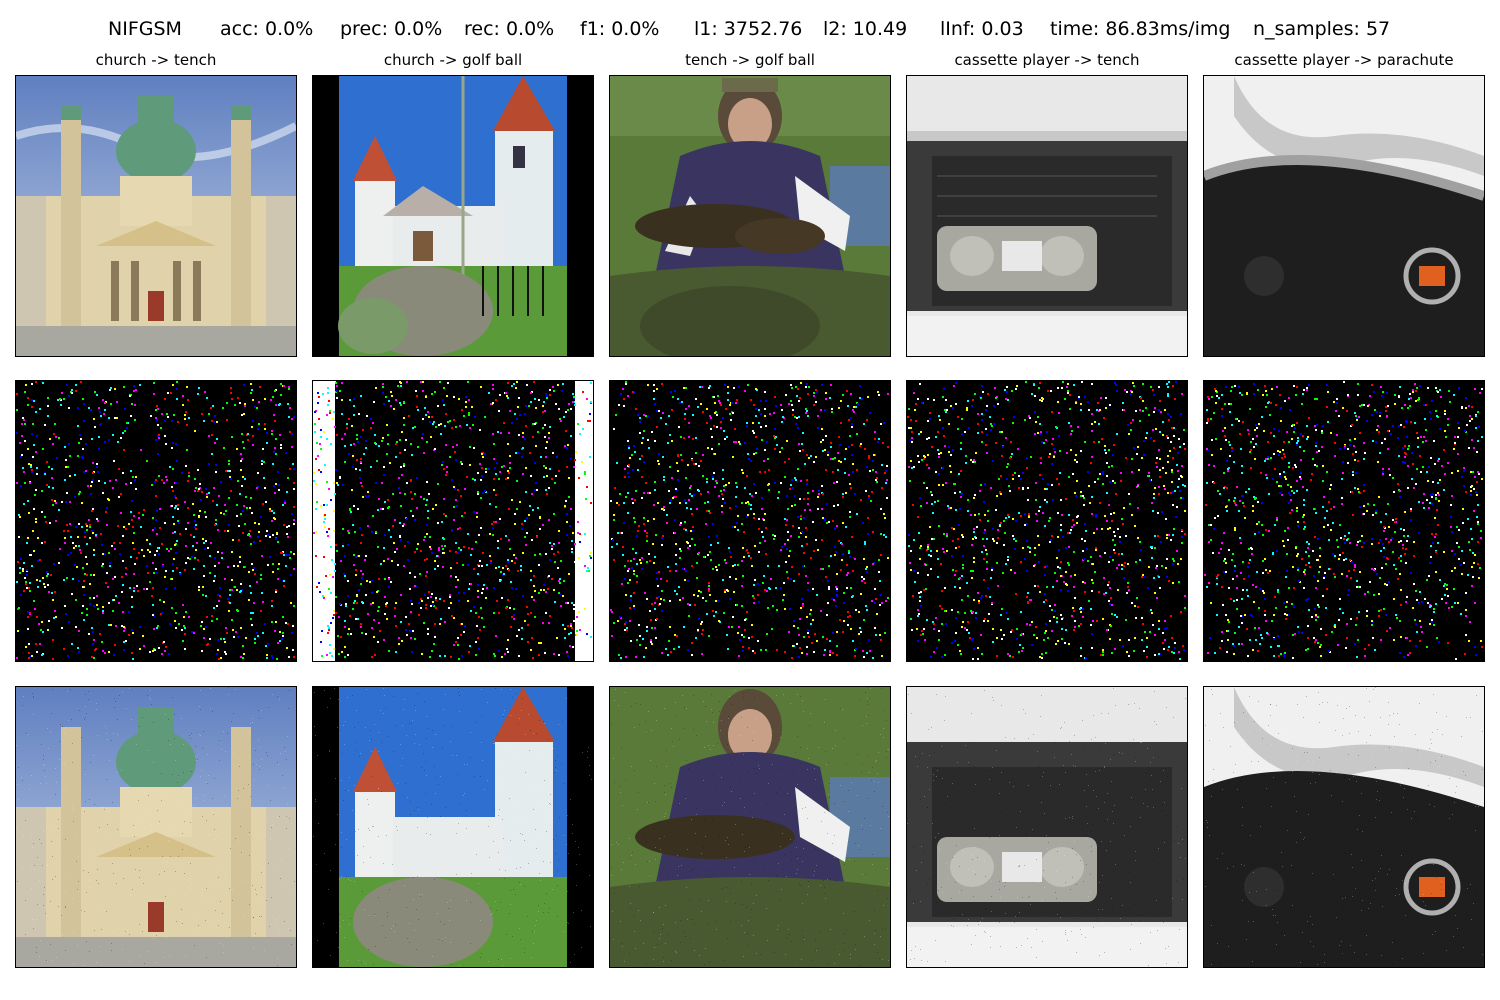  I want to click on prec-metric: prec: 0.0%, so click(391, 29).